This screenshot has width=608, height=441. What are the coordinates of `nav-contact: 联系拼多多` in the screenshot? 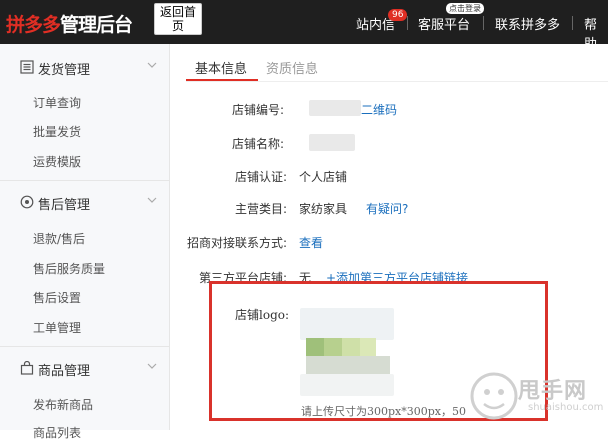 It's located at (527, 23).